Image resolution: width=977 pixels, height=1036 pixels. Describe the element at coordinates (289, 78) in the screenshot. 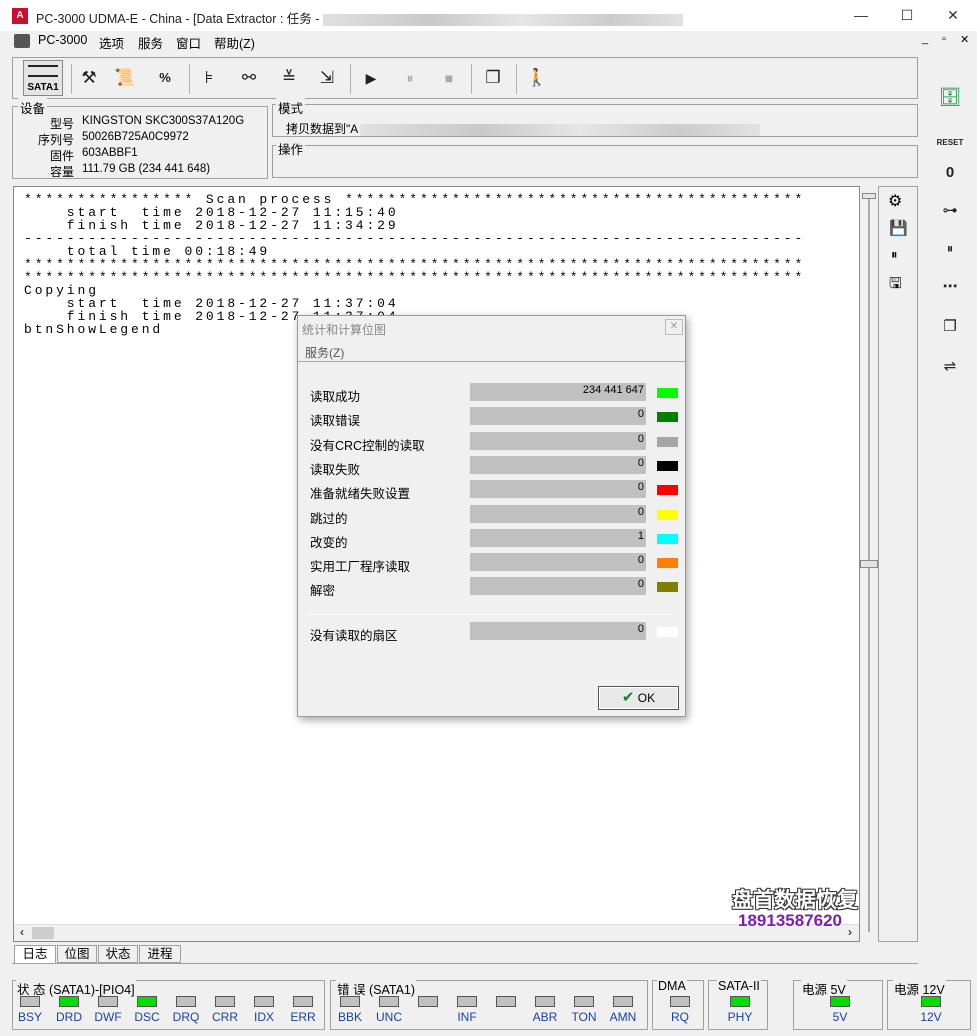

I see `stack-icon: ≚` at that location.